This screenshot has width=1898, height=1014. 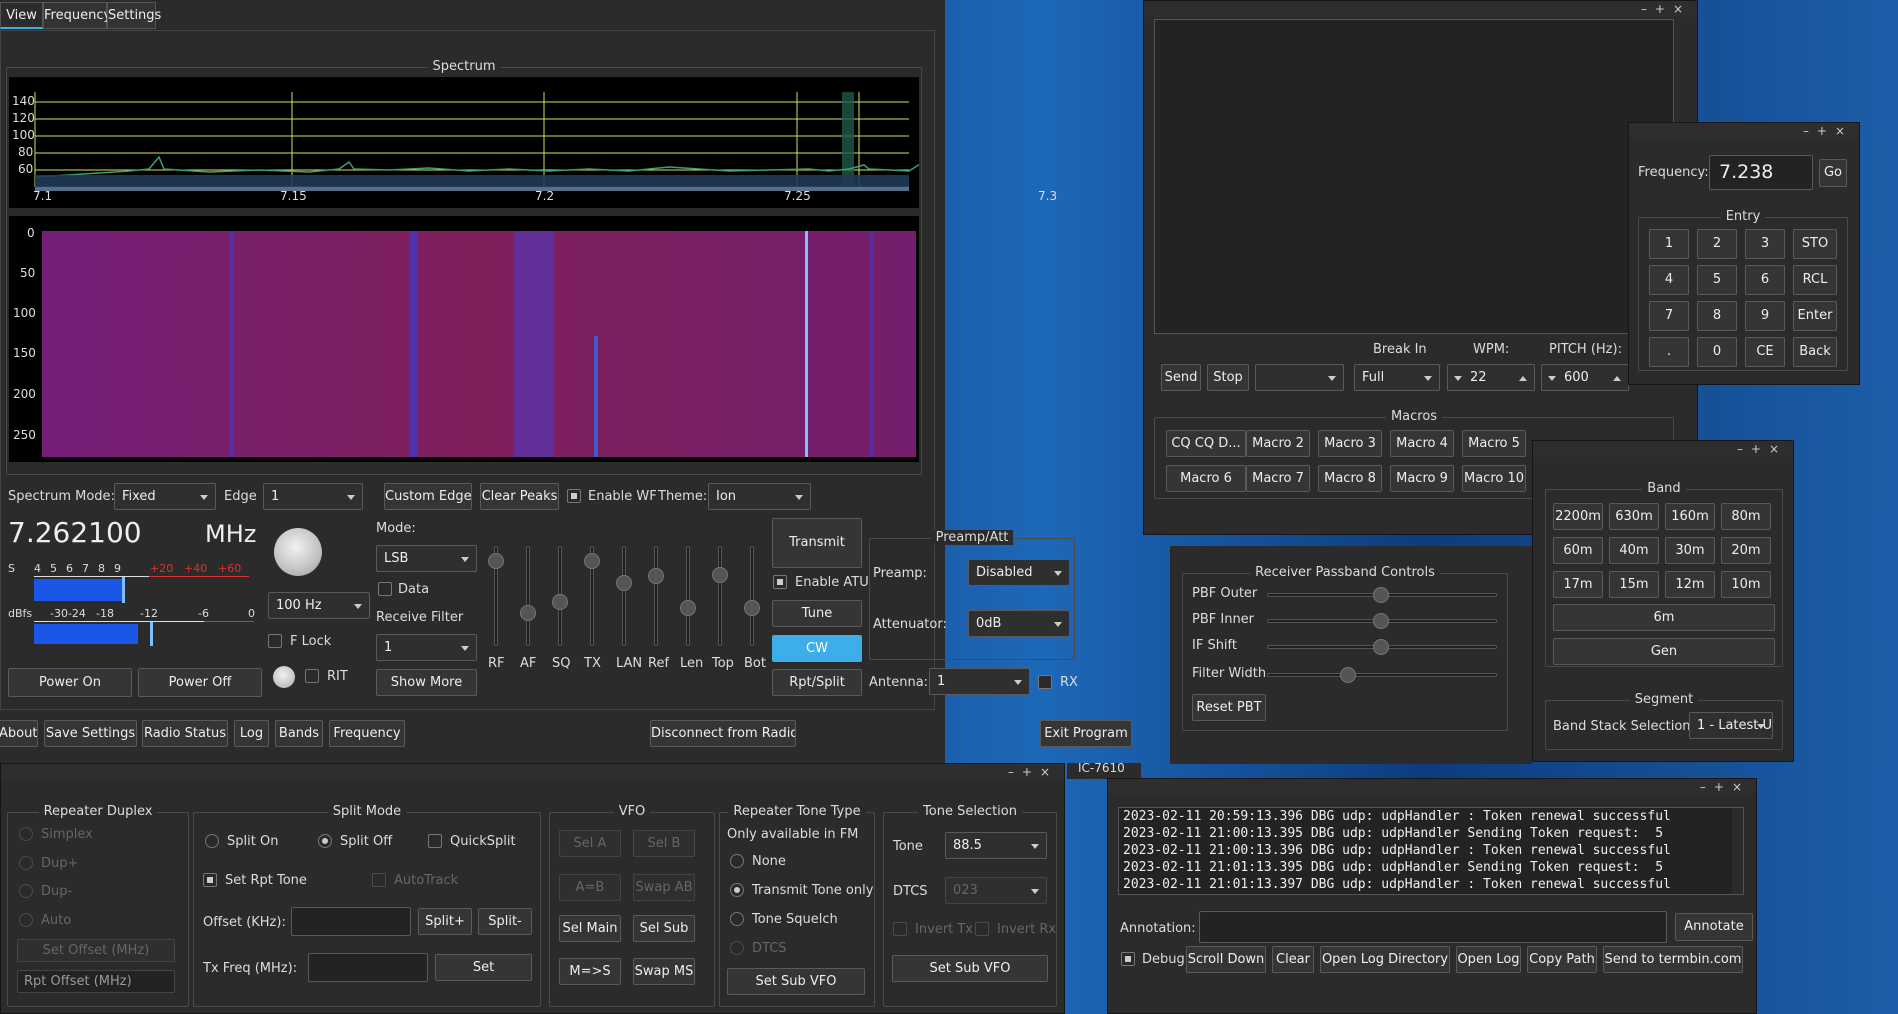 I want to click on spectrum-plot, so click(x=464, y=142).